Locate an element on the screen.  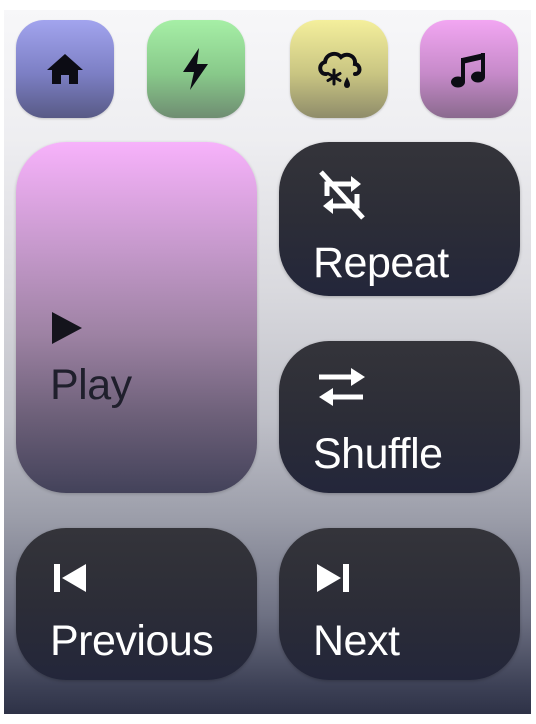
home-tab is located at coordinates (65, 69).